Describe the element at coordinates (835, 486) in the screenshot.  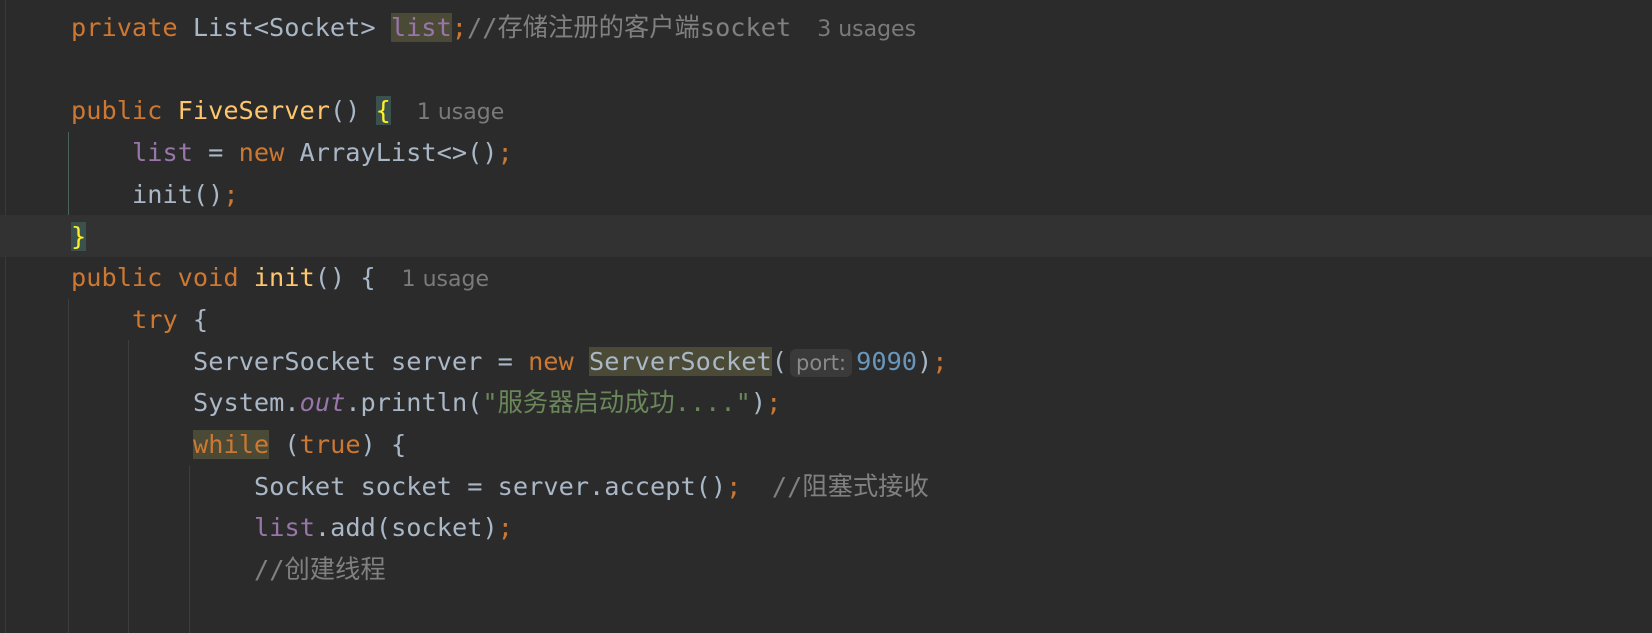
I see `code-token: //阻塞式接收` at that location.